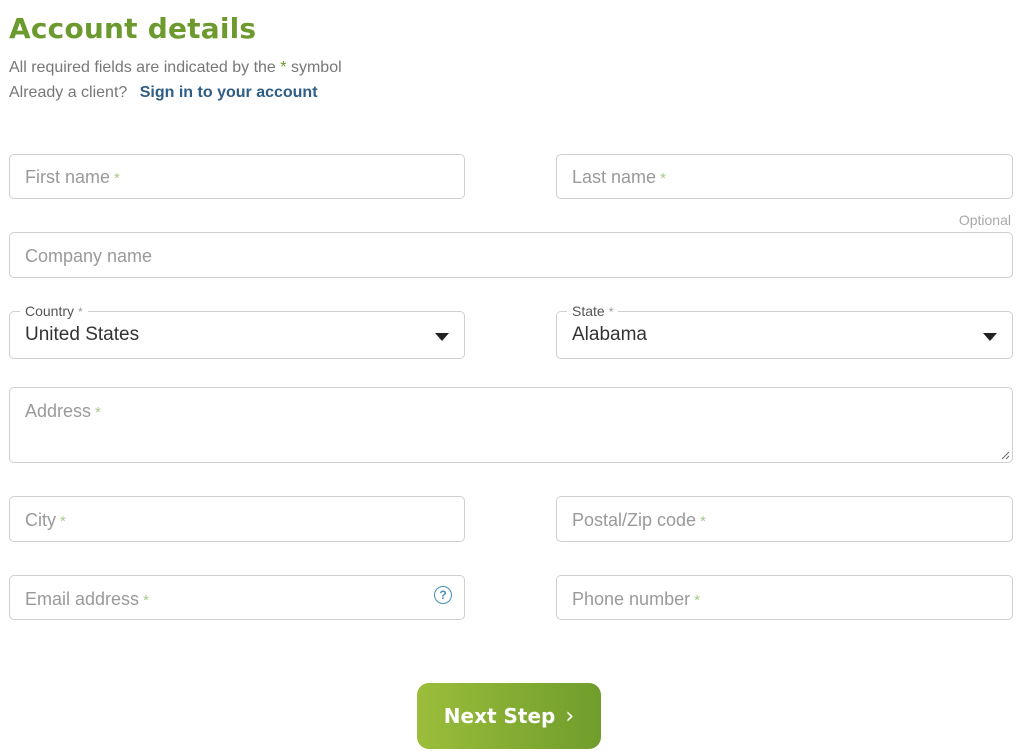  What do you see at coordinates (82, 334) in the screenshot?
I see `country-value: United States` at bounding box center [82, 334].